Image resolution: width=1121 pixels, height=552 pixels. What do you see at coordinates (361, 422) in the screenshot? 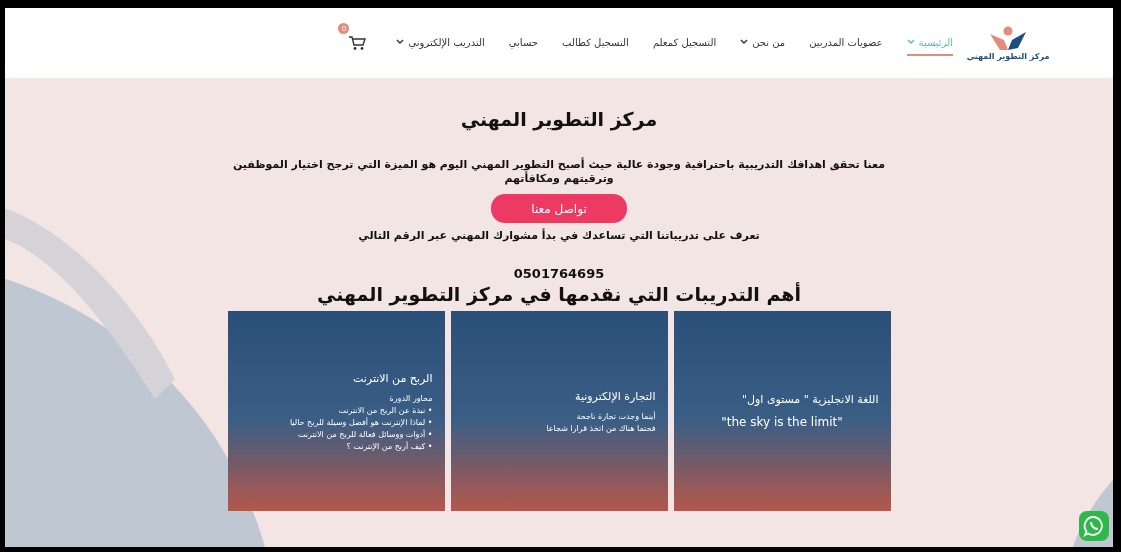
I see `course-text: • لماذا الإنترنت هو أفضل وسيلة للربح حاليا` at bounding box center [361, 422].